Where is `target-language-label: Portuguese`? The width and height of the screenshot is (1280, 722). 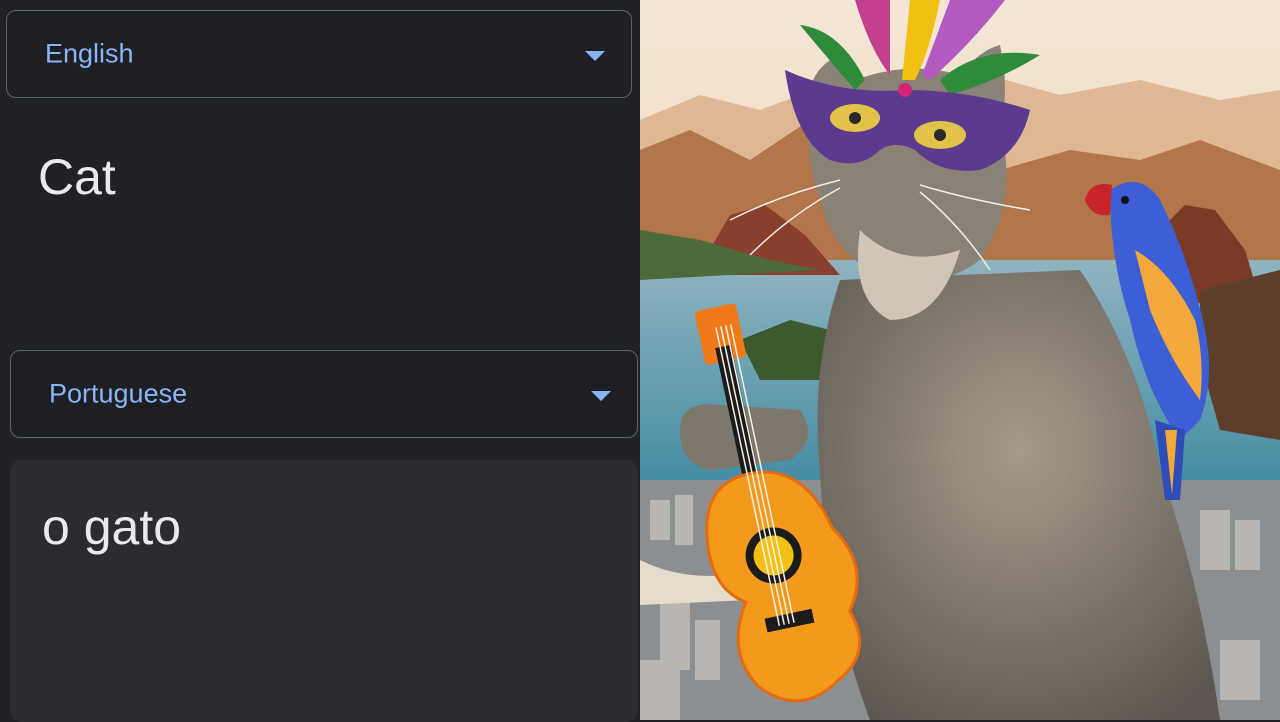 target-language-label: Portuguese is located at coordinates (118, 393).